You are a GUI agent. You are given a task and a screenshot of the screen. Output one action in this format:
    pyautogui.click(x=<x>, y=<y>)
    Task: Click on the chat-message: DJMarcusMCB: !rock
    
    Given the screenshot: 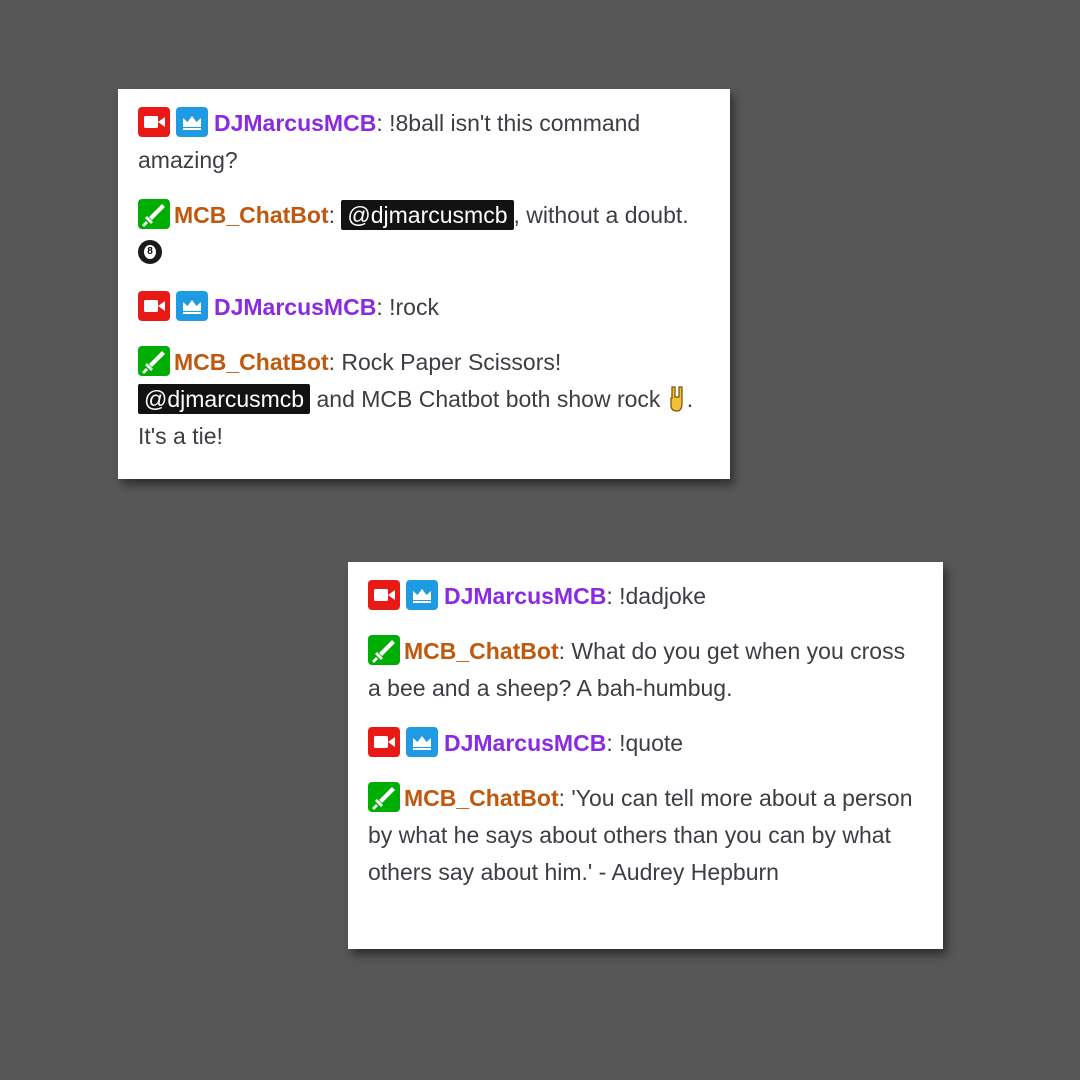 What is the action you would take?
    pyautogui.click(x=424, y=307)
    